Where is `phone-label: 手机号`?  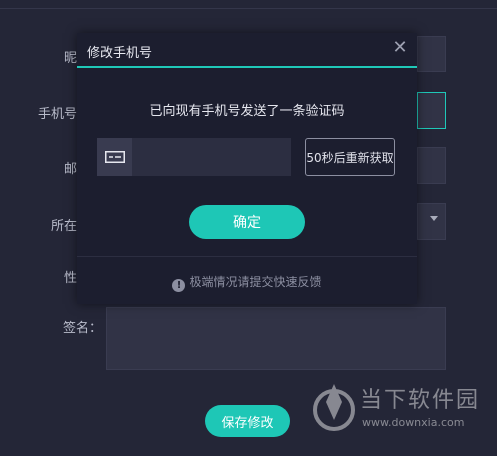 phone-label: 手机号 is located at coordinates (58, 114).